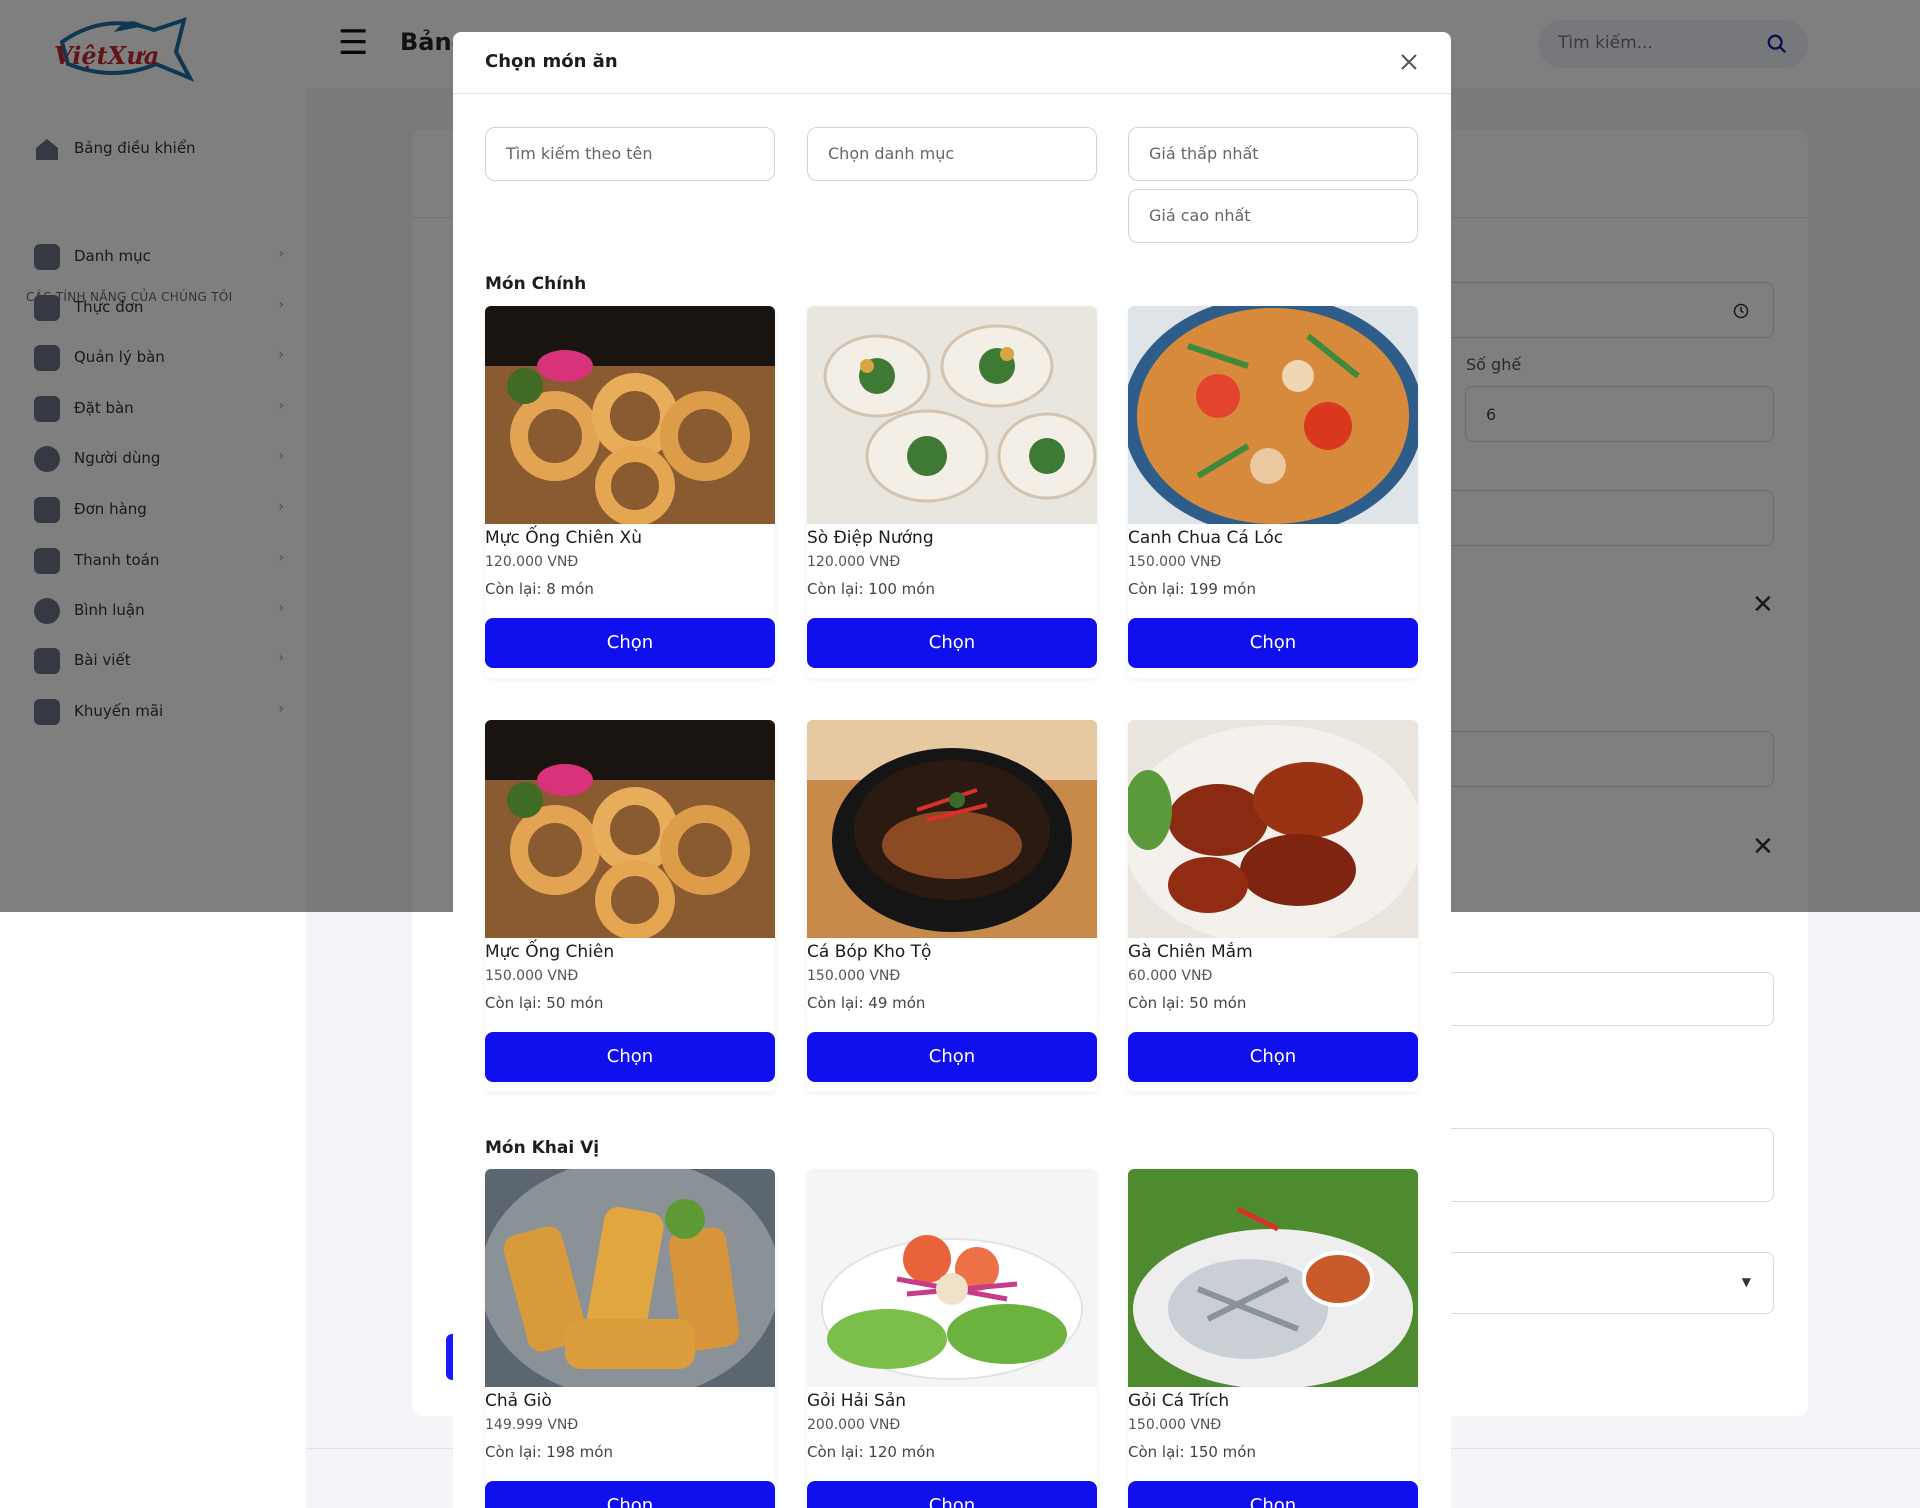 The height and width of the screenshot is (1508, 1920). Describe the element at coordinates (871, 1452) in the screenshot. I see `dish-stock: Còn lại: 120 món` at that location.